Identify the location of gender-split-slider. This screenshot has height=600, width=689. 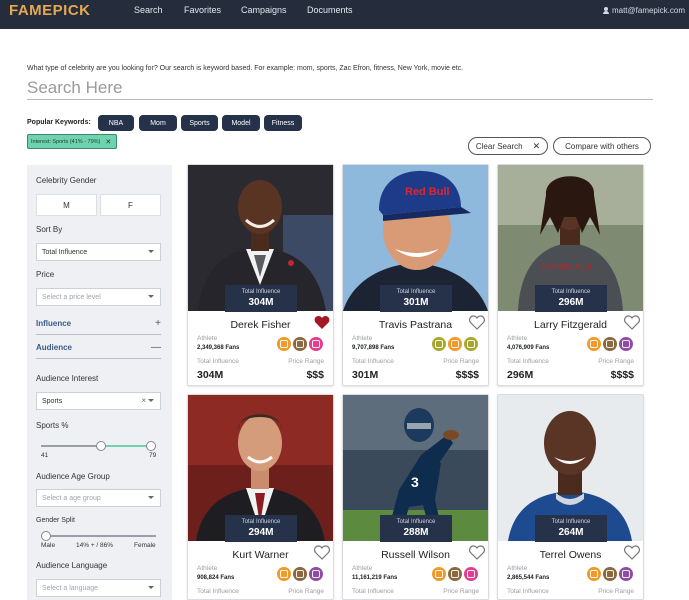
(98, 536).